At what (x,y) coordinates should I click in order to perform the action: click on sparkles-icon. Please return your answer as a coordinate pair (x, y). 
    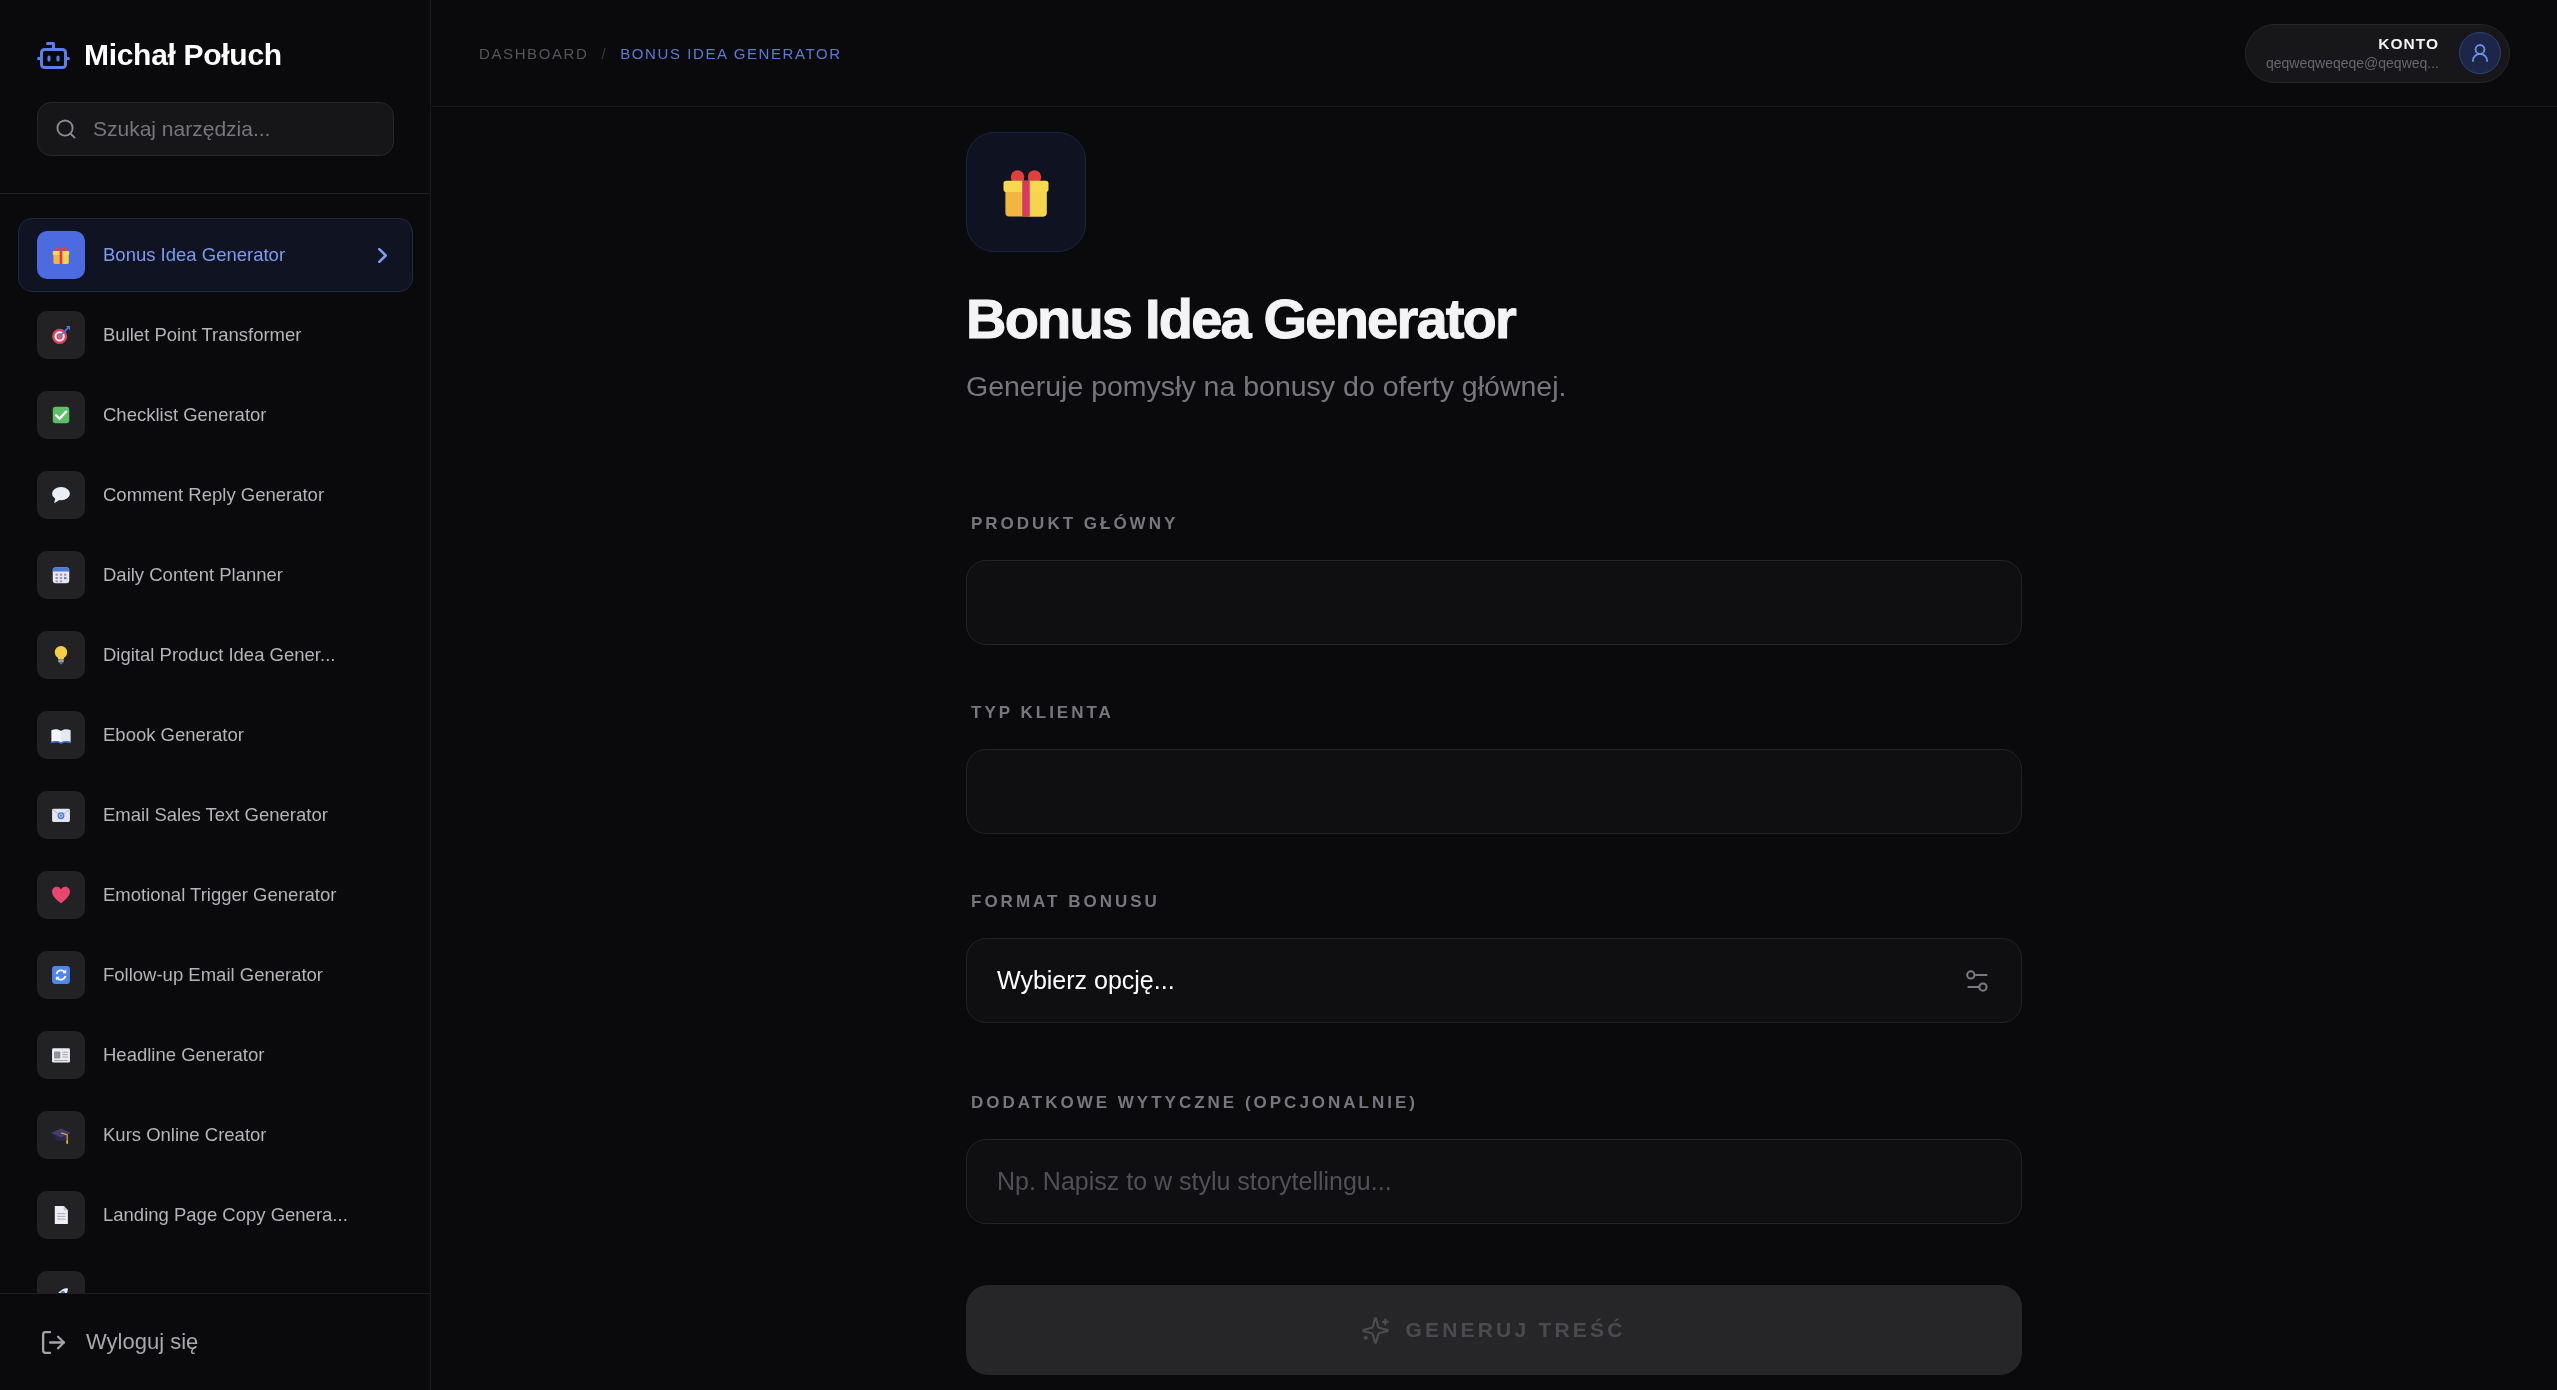
    Looking at the image, I should click on (1376, 1330).